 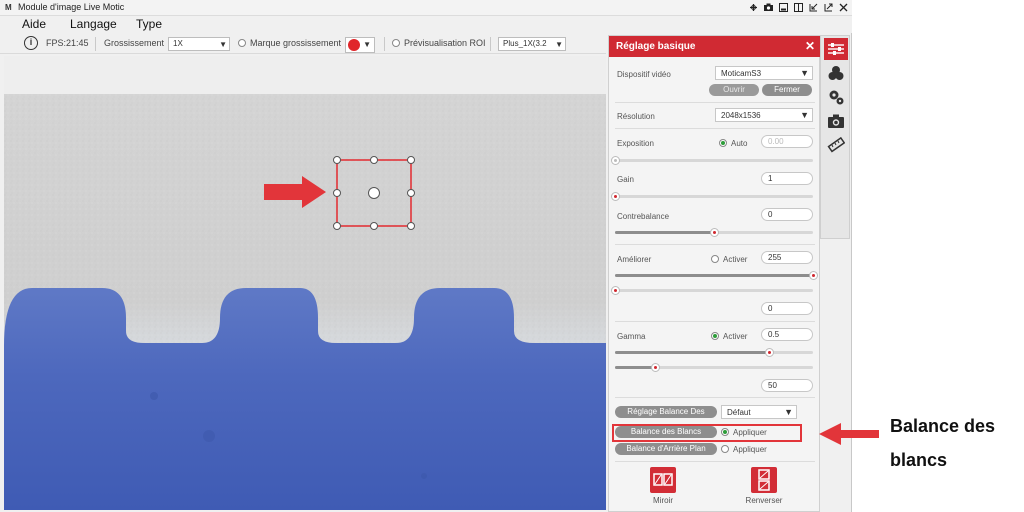 I want to click on flip-icon, so click(x=764, y=480).